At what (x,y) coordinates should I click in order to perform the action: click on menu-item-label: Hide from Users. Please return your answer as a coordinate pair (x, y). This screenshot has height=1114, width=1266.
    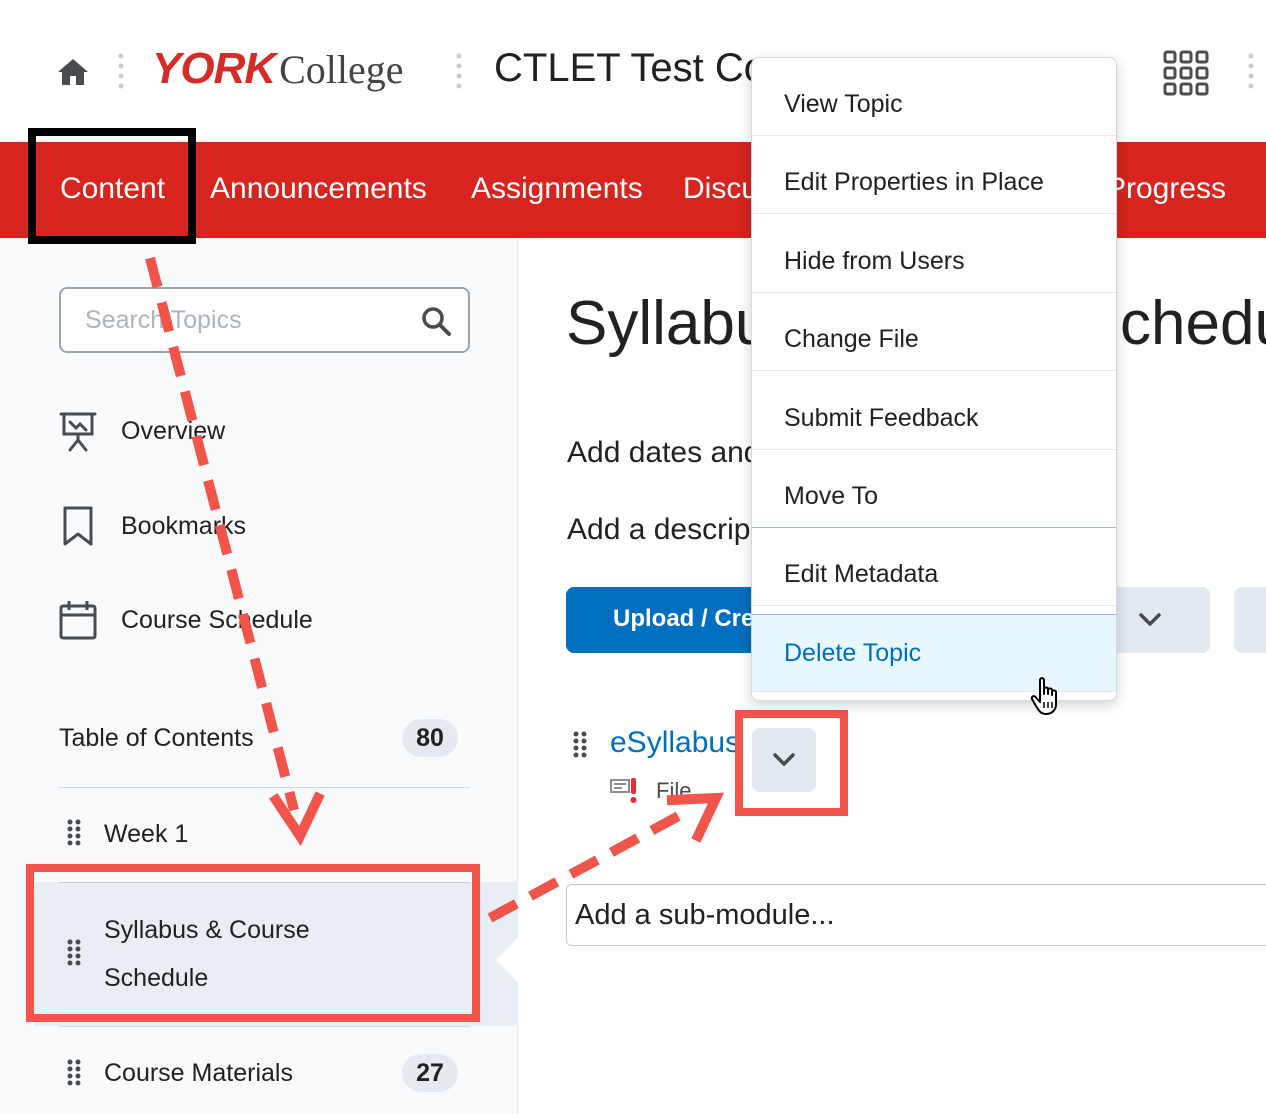
    Looking at the image, I should click on (874, 261).